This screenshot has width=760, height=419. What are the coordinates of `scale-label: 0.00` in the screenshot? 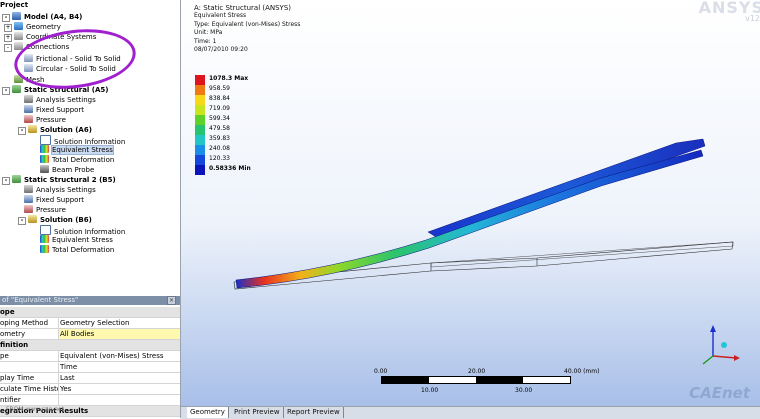 It's located at (381, 371).